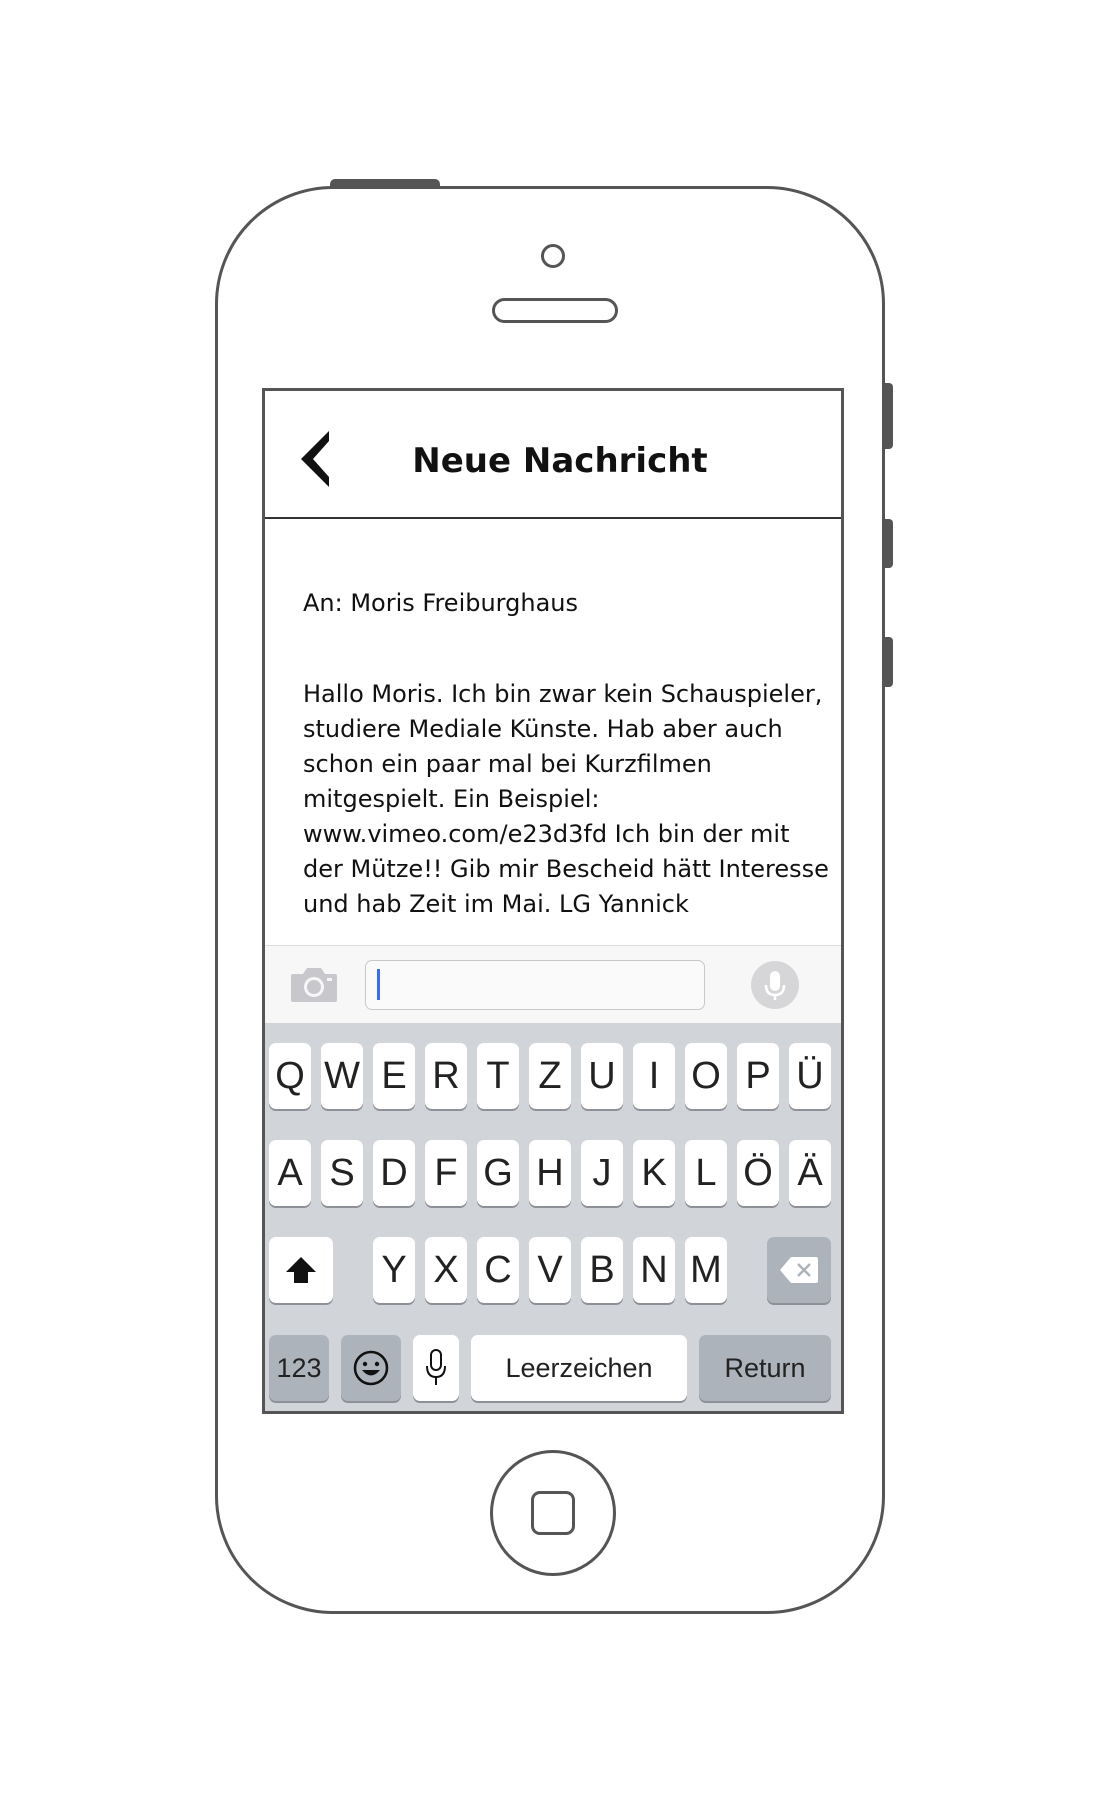  What do you see at coordinates (550, 1076) in the screenshot?
I see `key-z: Z` at bounding box center [550, 1076].